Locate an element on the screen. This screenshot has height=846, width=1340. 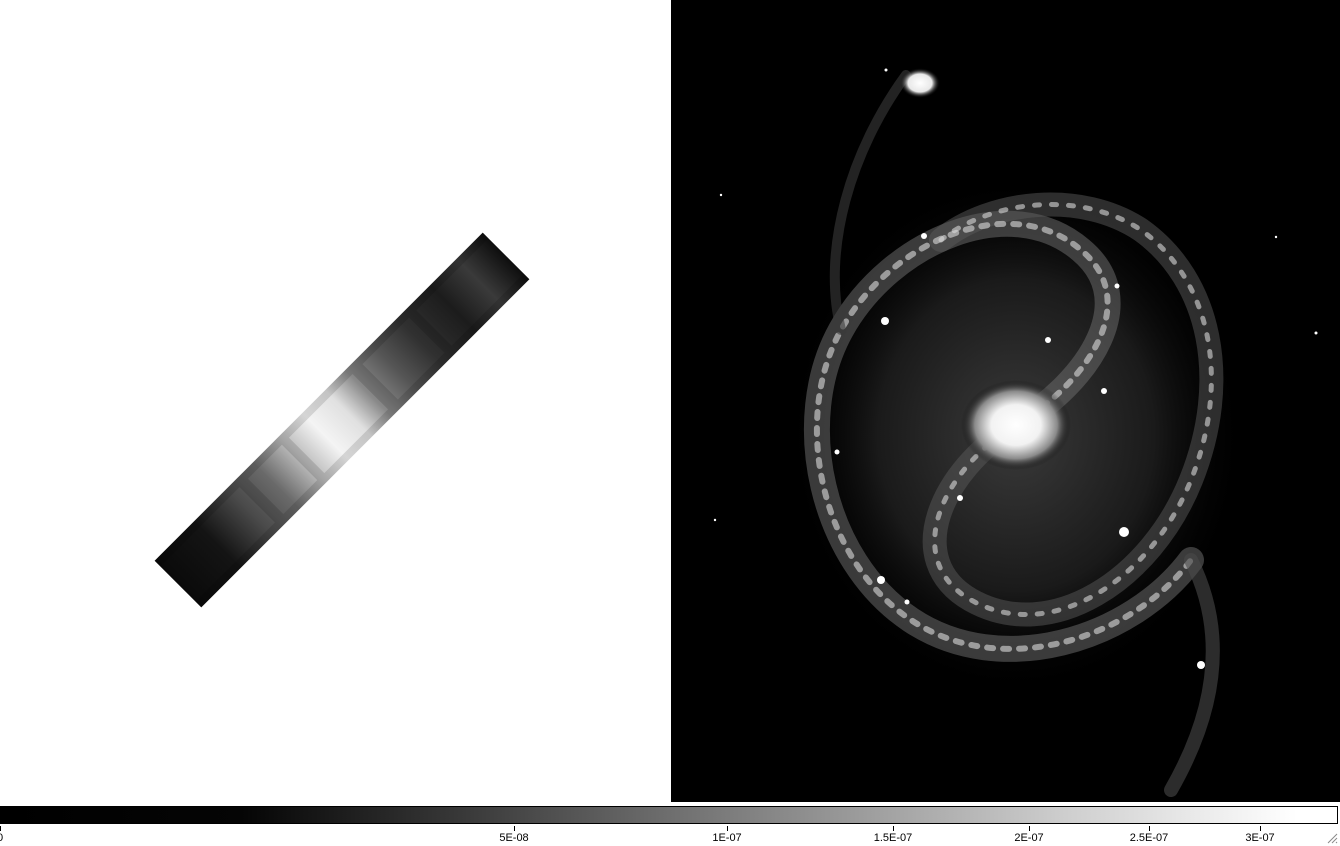
colorbar-tick-label: 2E-07 is located at coordinates (1029, 838).